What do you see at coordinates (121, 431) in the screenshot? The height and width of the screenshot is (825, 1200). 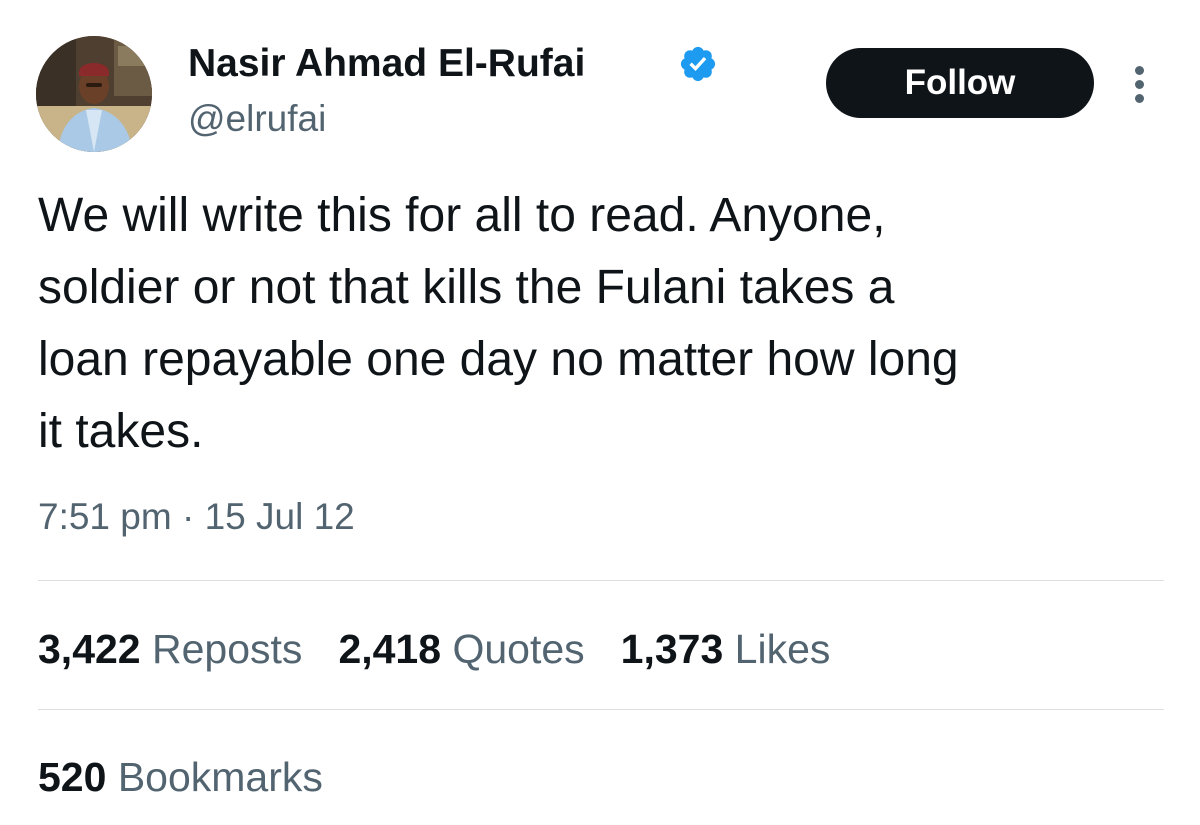 I see `tweet-text-line: it takes.` at bounding box center [121, 431].